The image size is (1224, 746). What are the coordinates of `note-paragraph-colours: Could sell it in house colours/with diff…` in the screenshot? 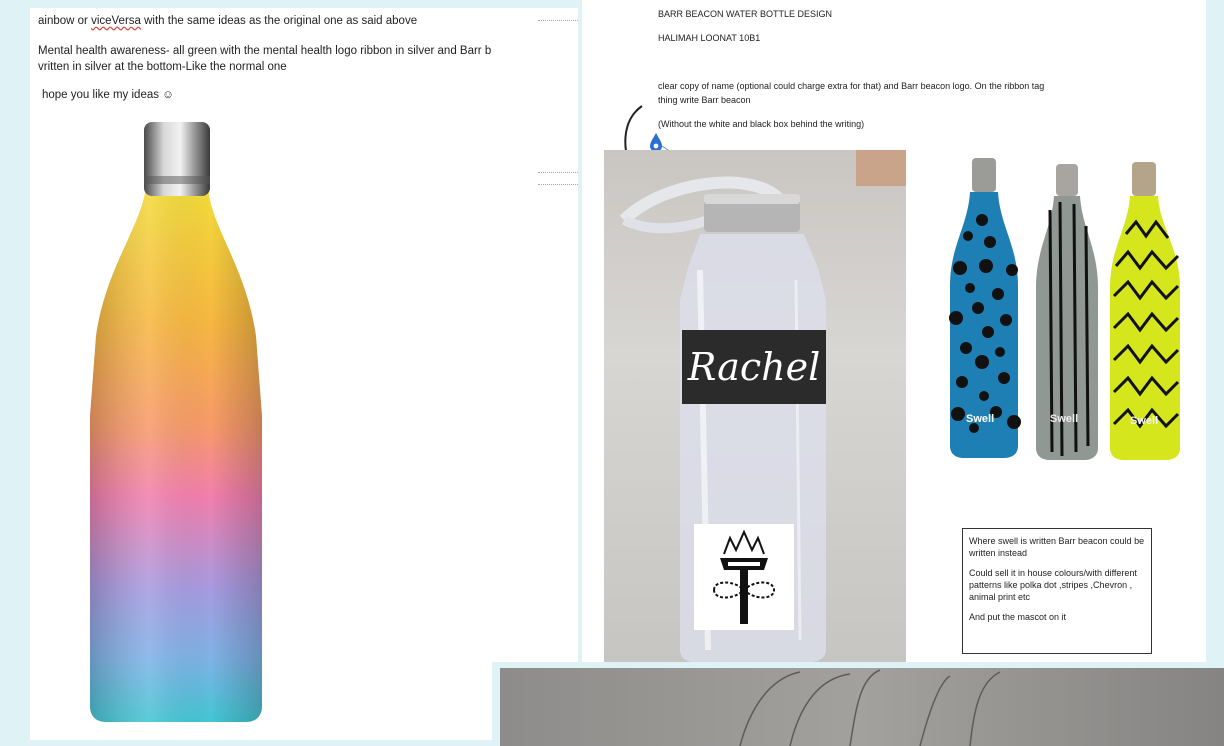 It's located at (1053, 585).